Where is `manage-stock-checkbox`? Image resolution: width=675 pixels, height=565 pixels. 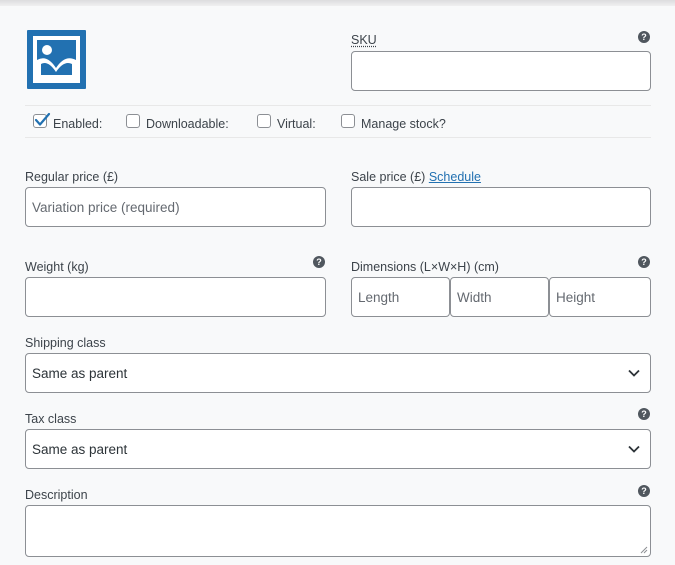 manage-stock-checkbox is located at coordinates (348, 121).